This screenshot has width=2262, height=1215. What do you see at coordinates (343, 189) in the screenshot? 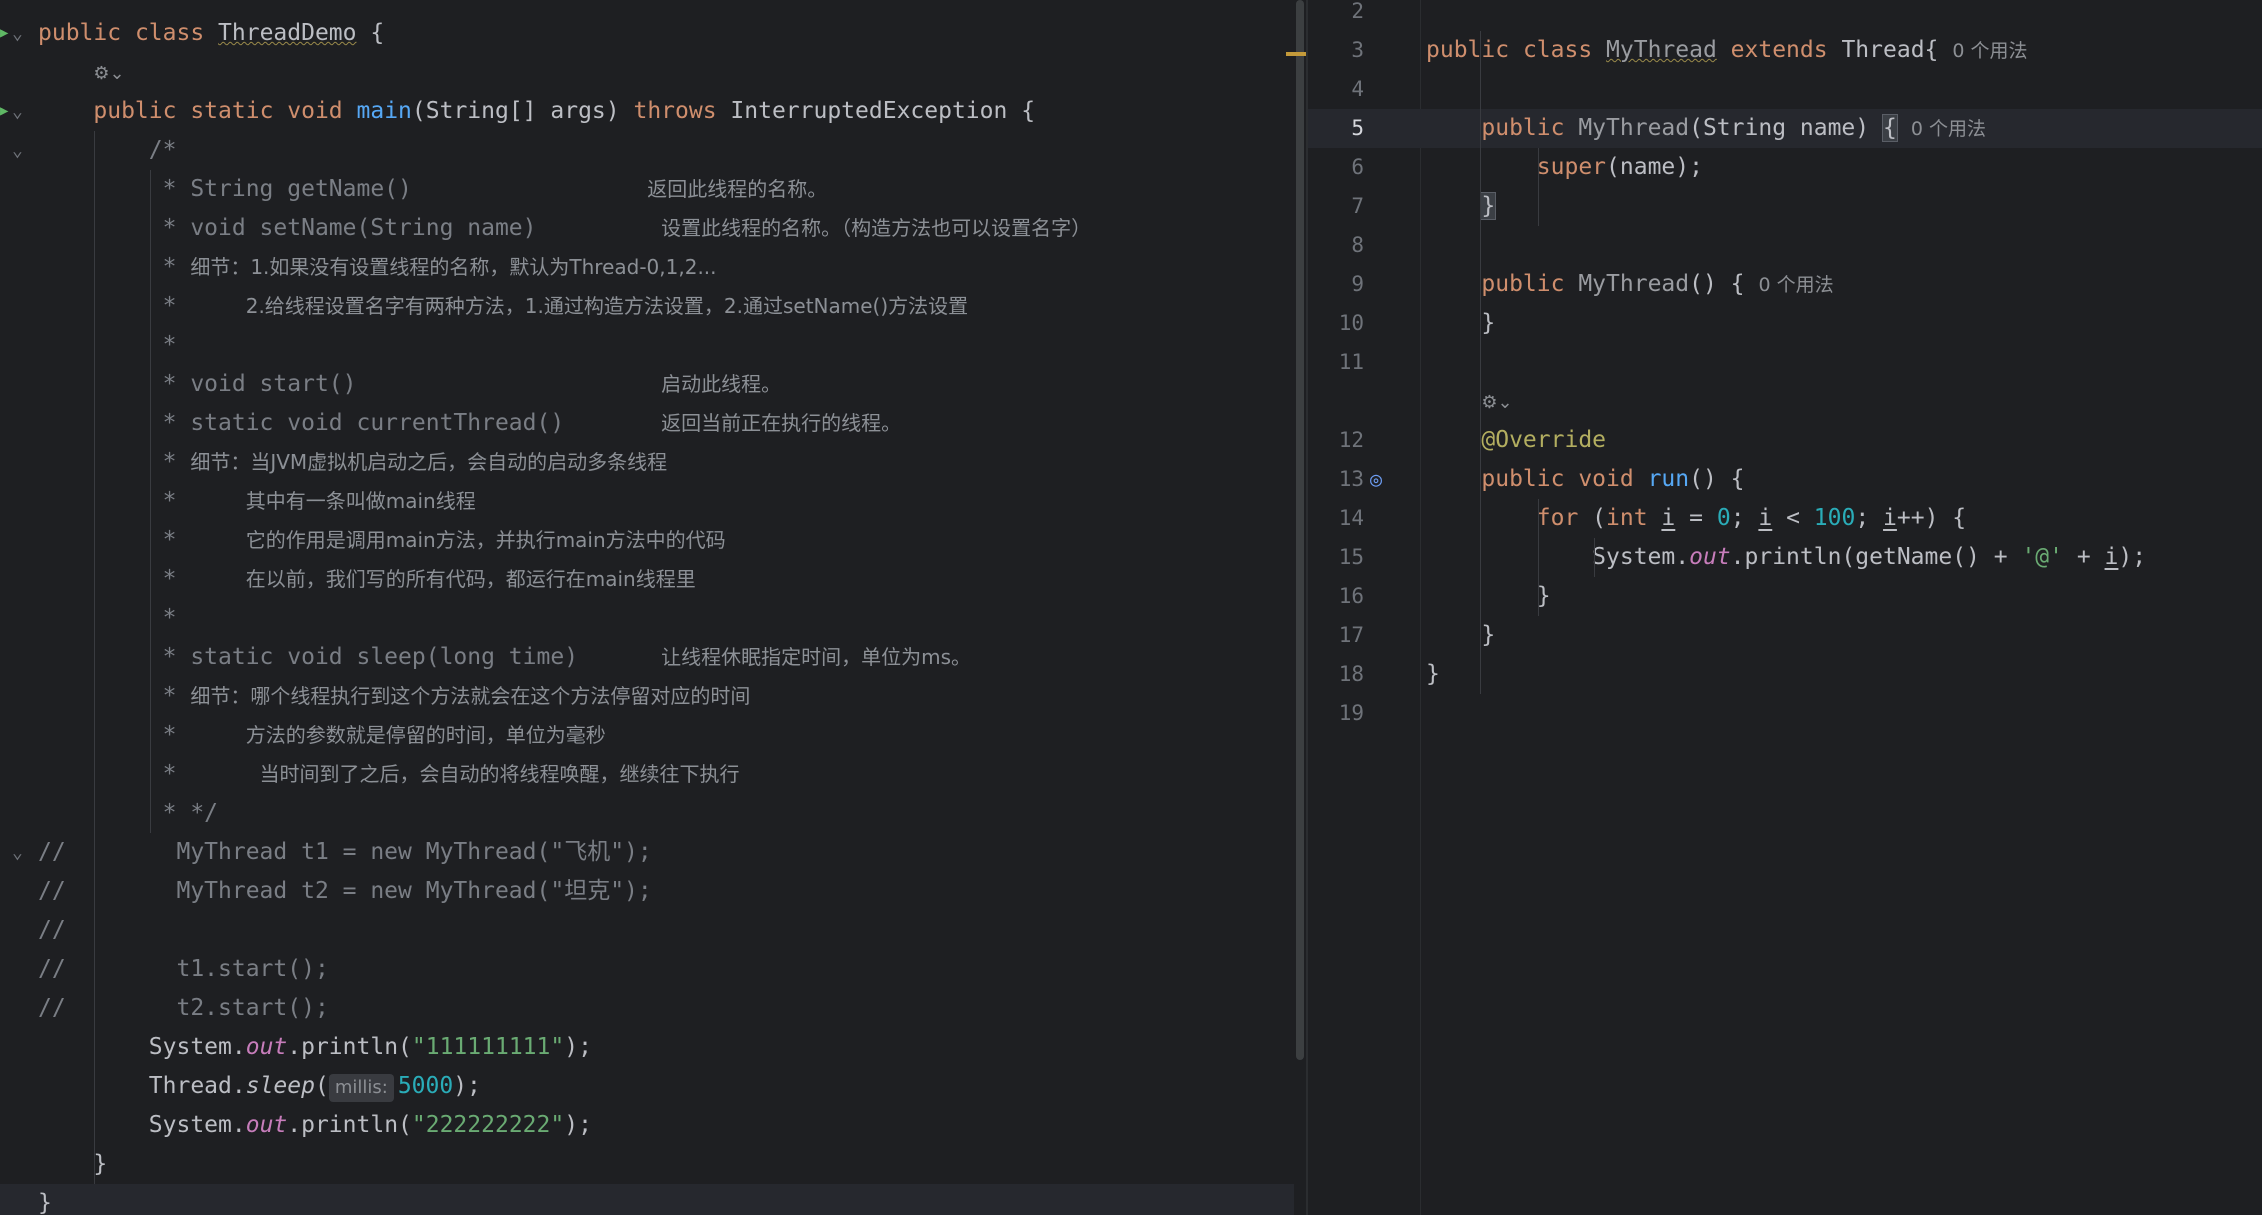
I see `code-token: * String getName()` at bounding box center [343, 189].